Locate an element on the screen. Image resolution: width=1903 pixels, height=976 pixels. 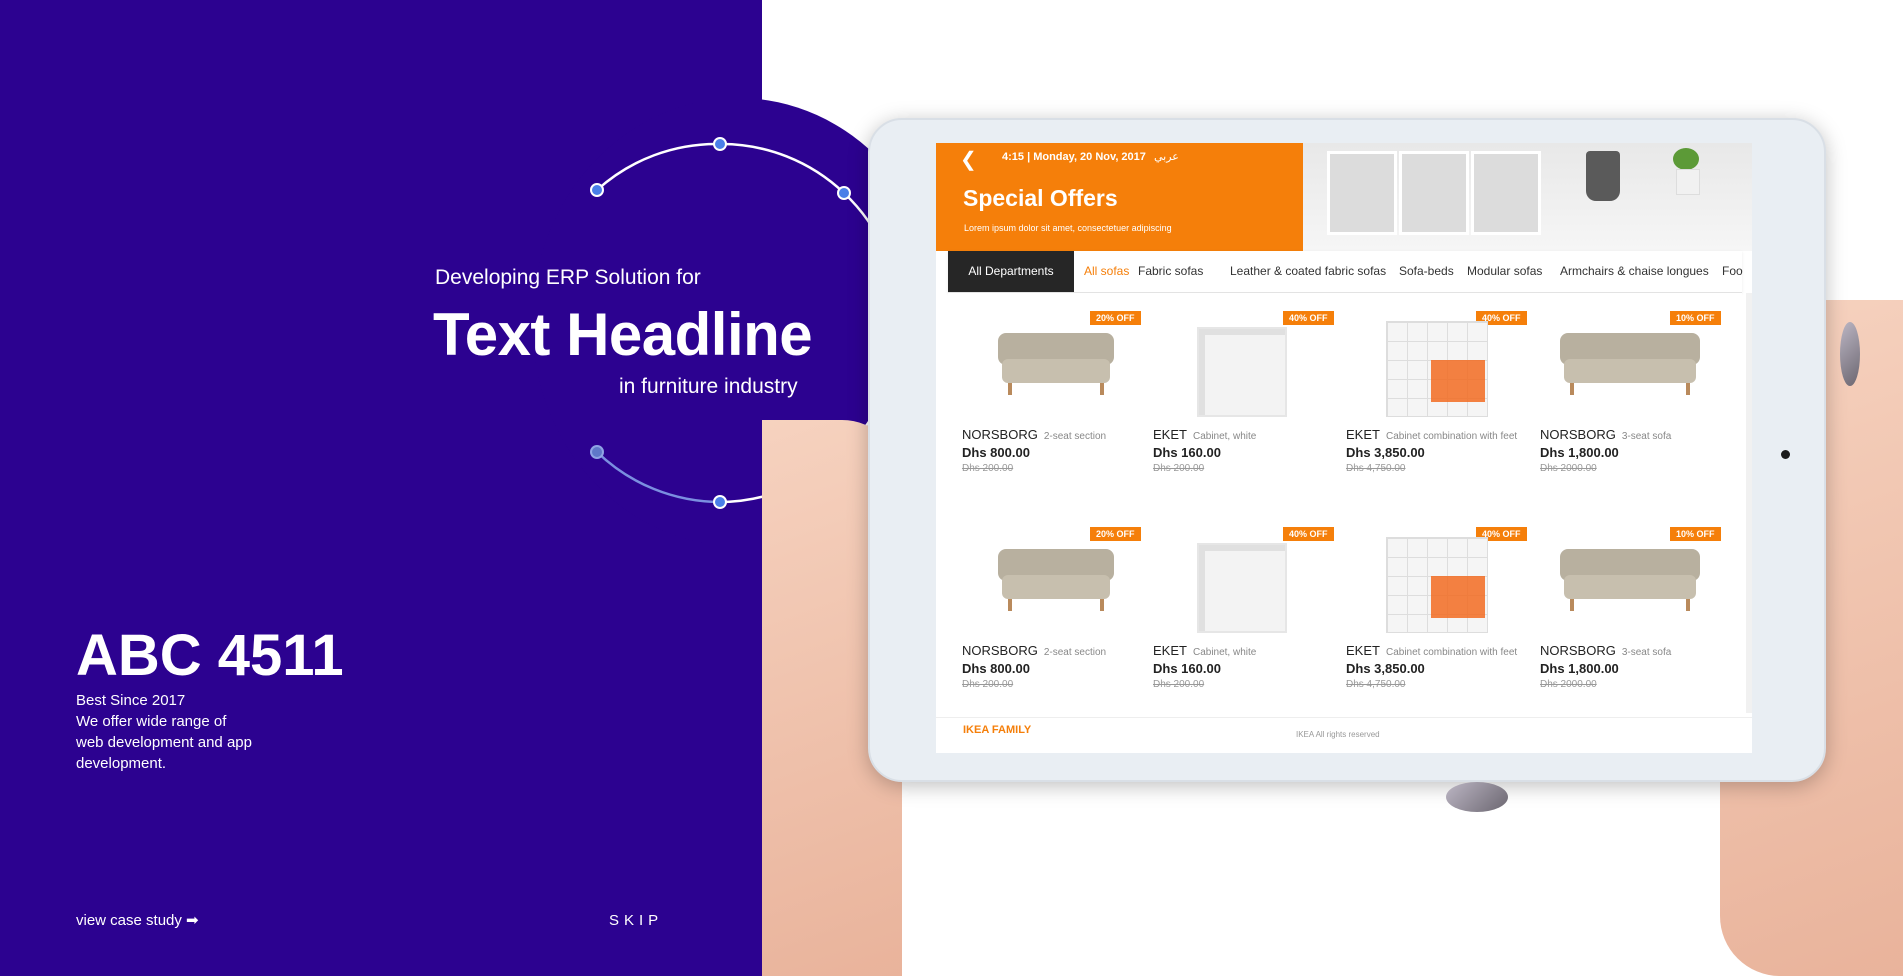
brand-desc-line: We offer wide range of is located at coordinates (151, 721).